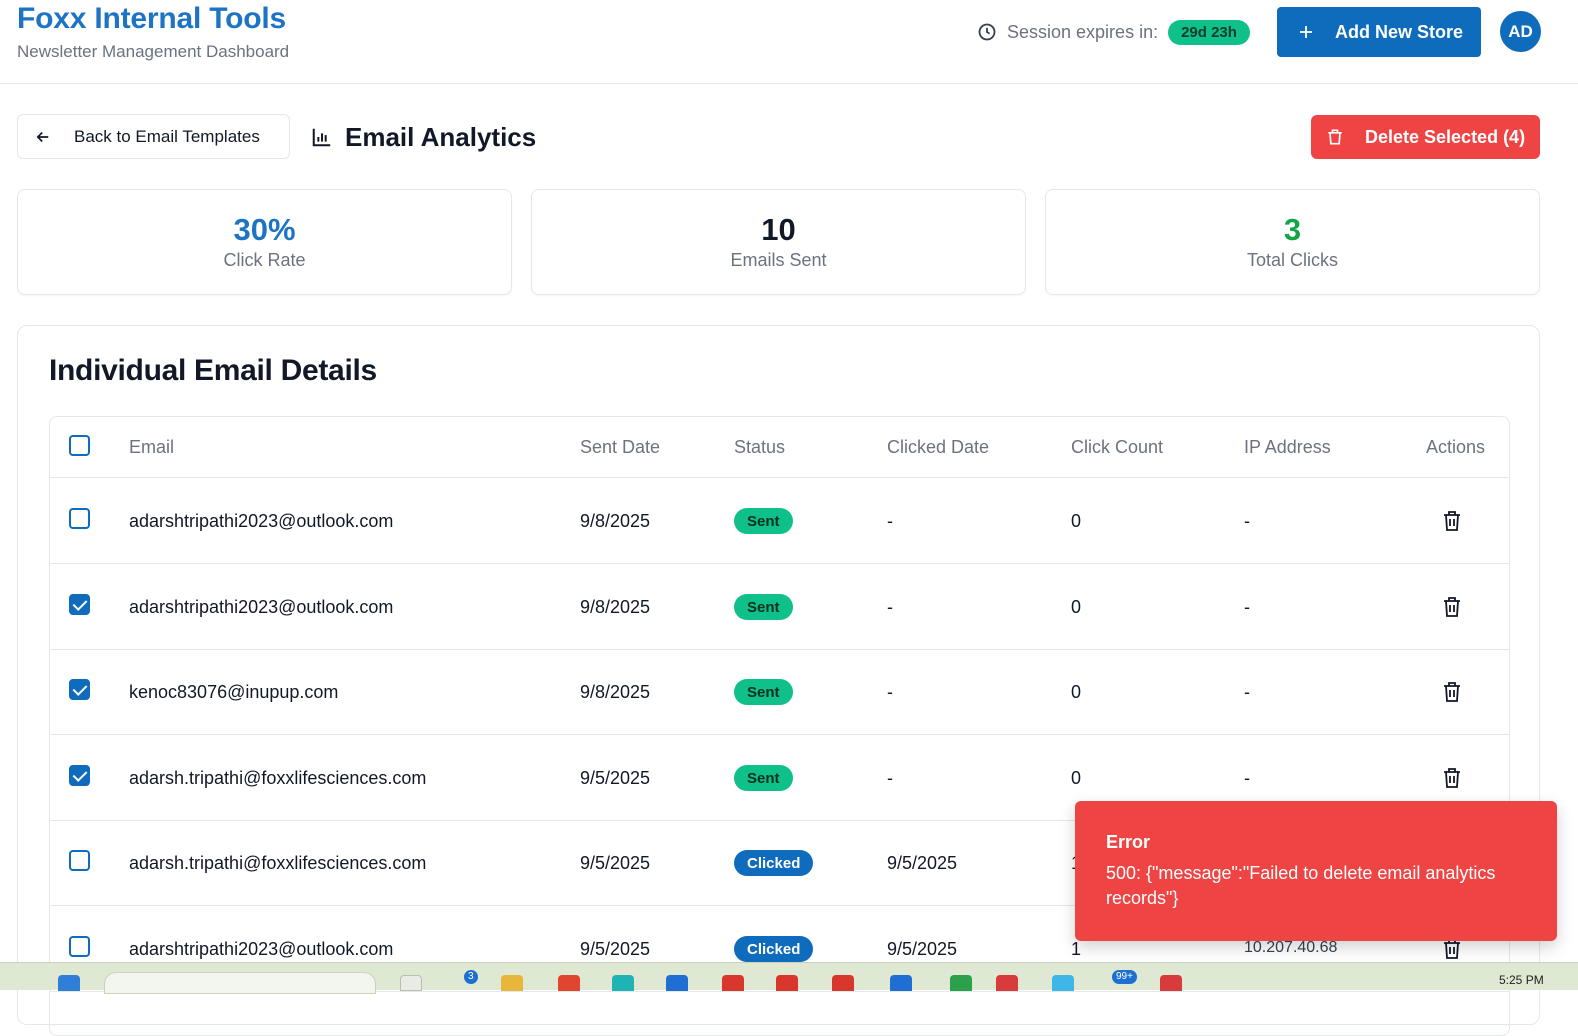 The image size is (1578, 1036). What do you see at coordinates (153, 51) in the screenshot?
I see `app-subtitle: Newsletter Management Dashboard` at bounding box center [153, 51].